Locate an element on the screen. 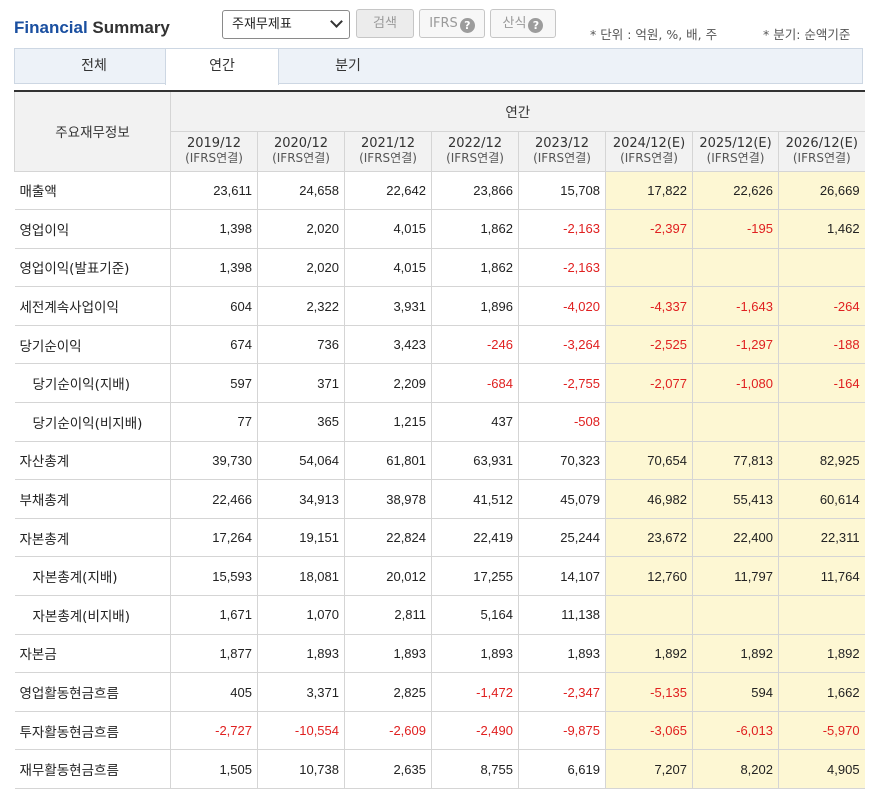 The width and height of the screenshot is (878, 790). statement-type-select: 주재무제표 is located at coordinates (286, 24).